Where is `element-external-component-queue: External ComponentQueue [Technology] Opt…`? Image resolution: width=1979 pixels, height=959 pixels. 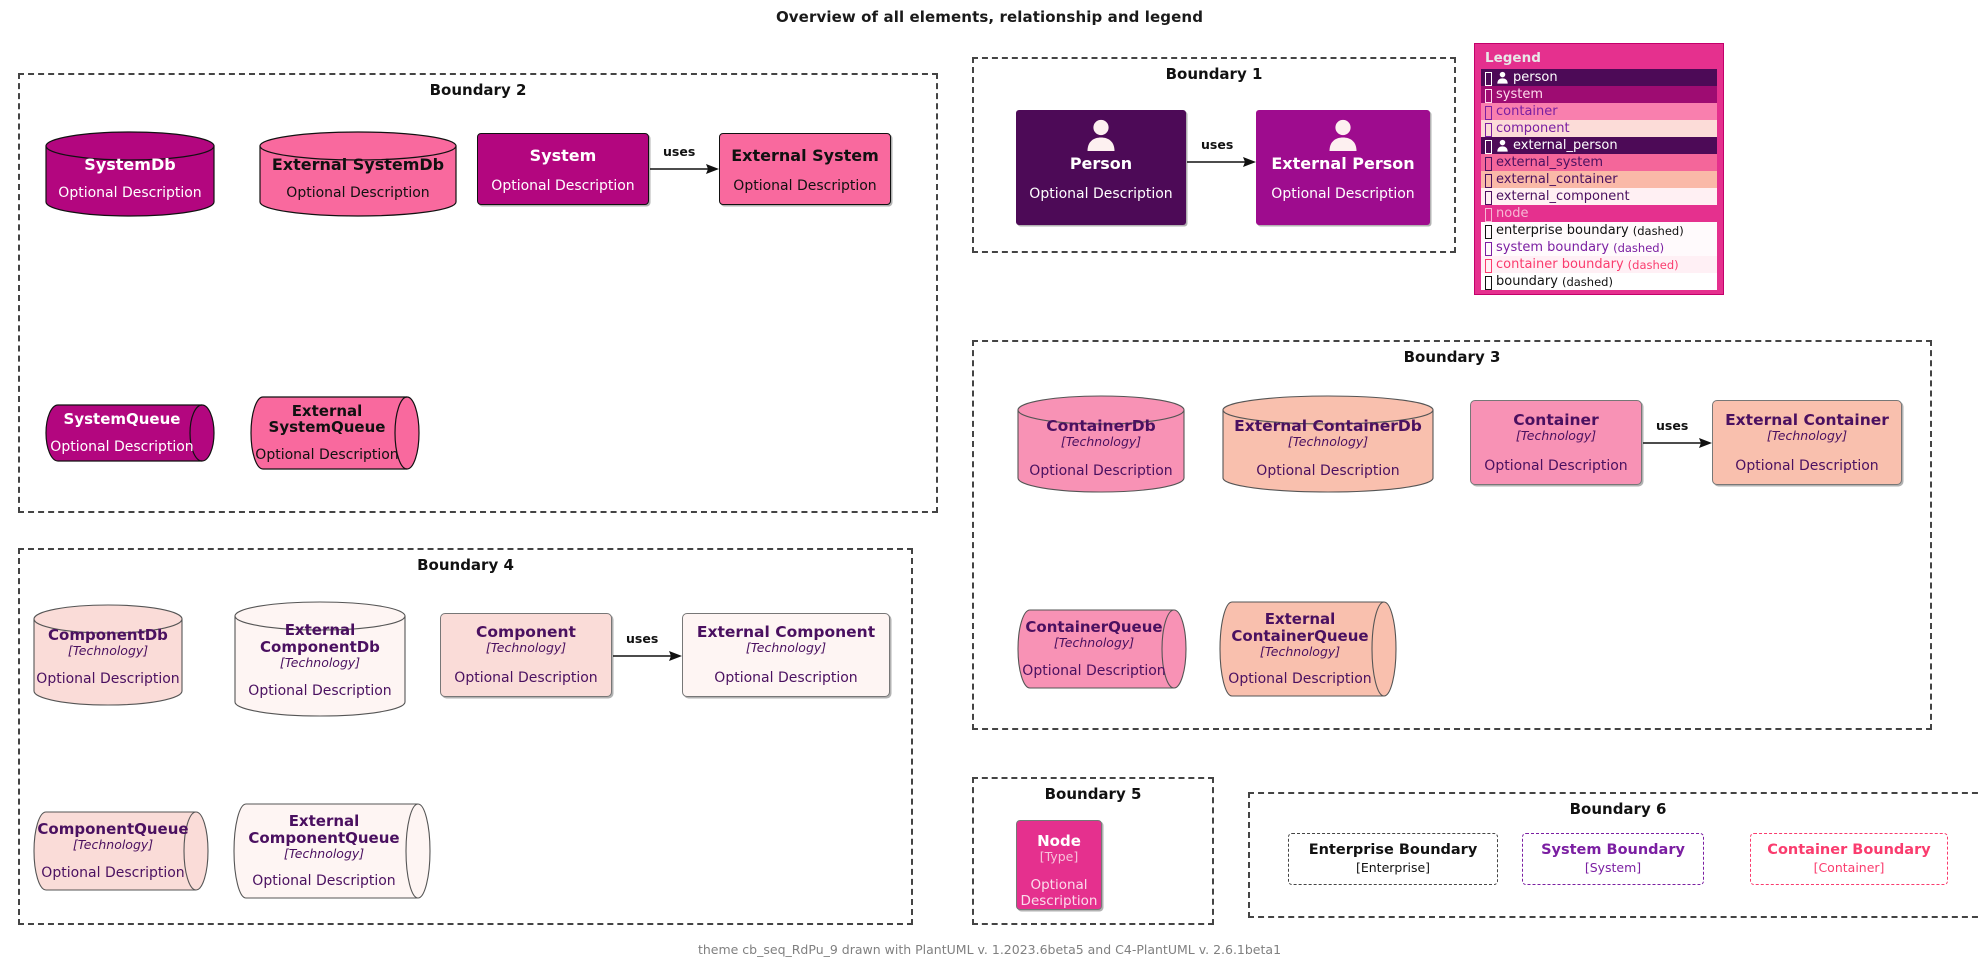 element-external-component-queue: External ComponentQueue [Technology] Opt… is located at coordinates (332, 851).